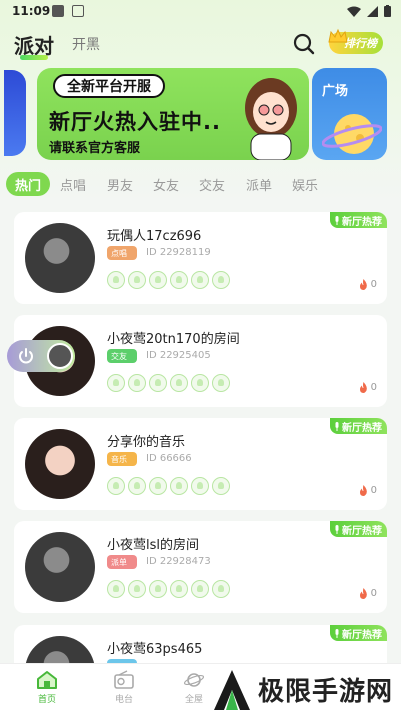 The height and width of the screenshot is (713, 401). What do you see at coordinates (200, 464) in the screenshot?
I see `room-card: 分享你的音乐 音乐 ID 66666 0 新厅热荐` at bounding box center [200, 464].